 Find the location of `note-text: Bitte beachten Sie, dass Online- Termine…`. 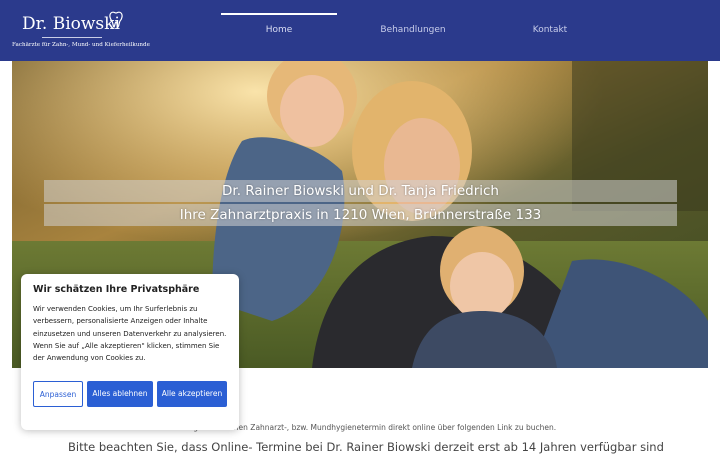

note-text: Bitte beachten Sie, dass Online- Termine… is located at coordinates (366, 447).